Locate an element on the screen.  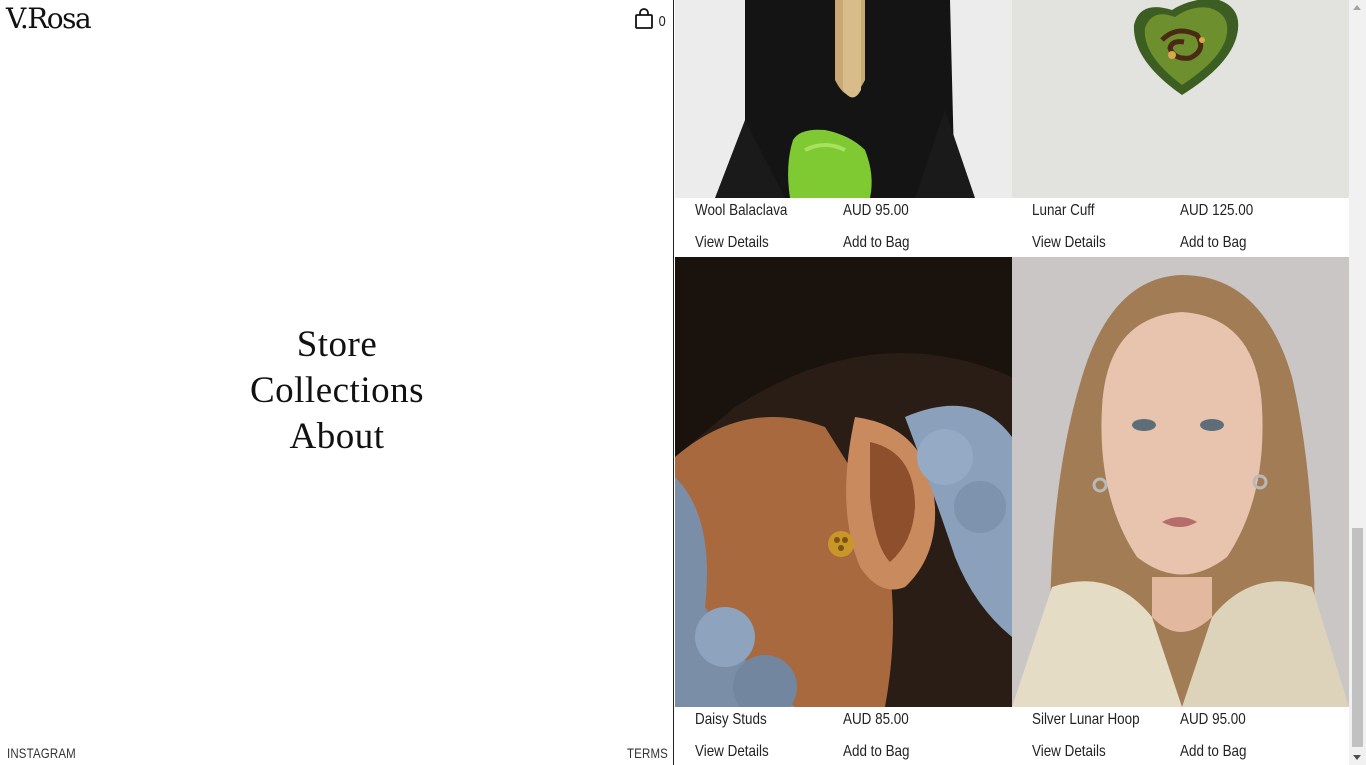
main-menu: Store Collections About is located at coordinates (337, 391).